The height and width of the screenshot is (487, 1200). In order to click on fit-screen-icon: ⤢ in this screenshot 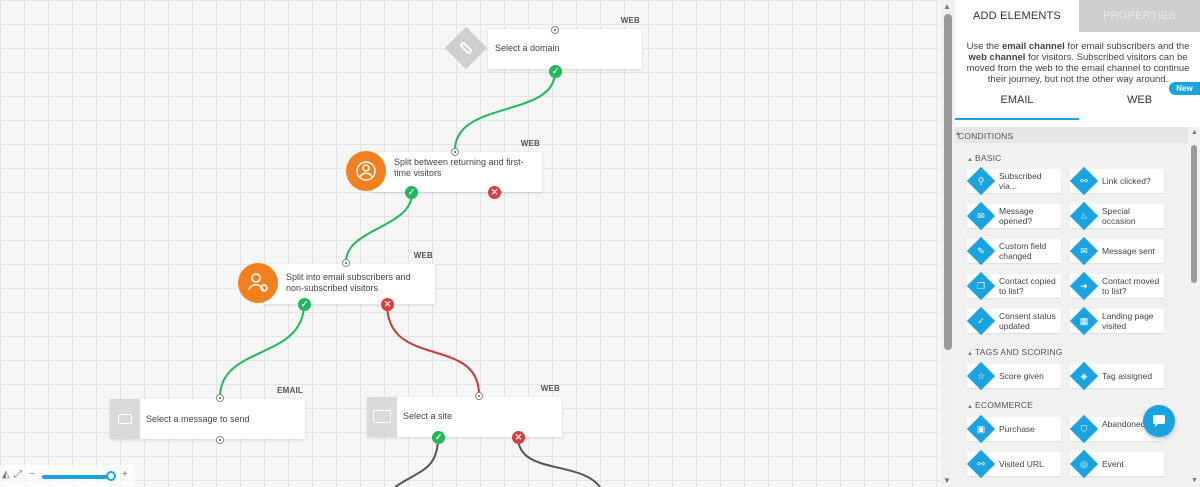, I will do `click(18, 474)`.